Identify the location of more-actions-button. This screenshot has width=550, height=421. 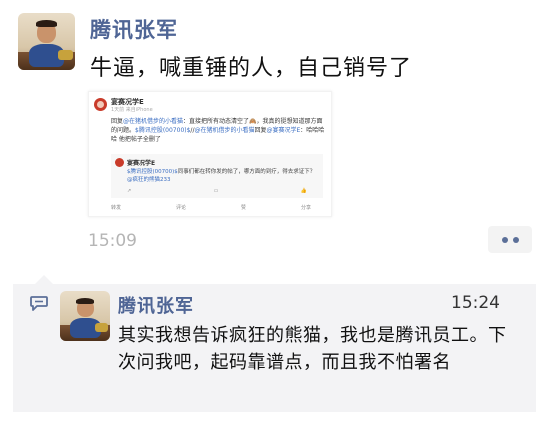
(510, 239).